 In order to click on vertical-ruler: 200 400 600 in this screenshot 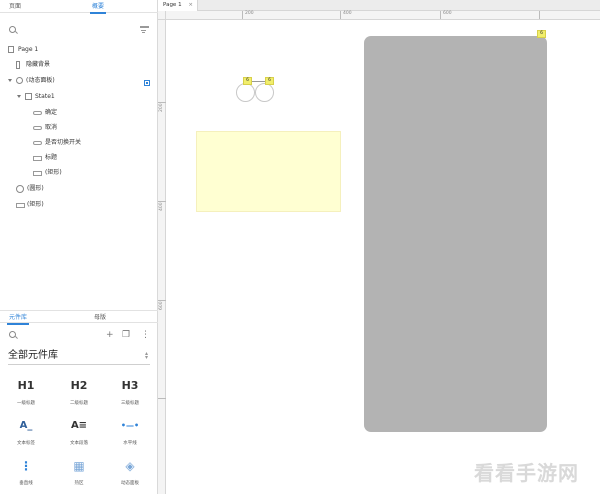, I will do `click(162, 257)`.